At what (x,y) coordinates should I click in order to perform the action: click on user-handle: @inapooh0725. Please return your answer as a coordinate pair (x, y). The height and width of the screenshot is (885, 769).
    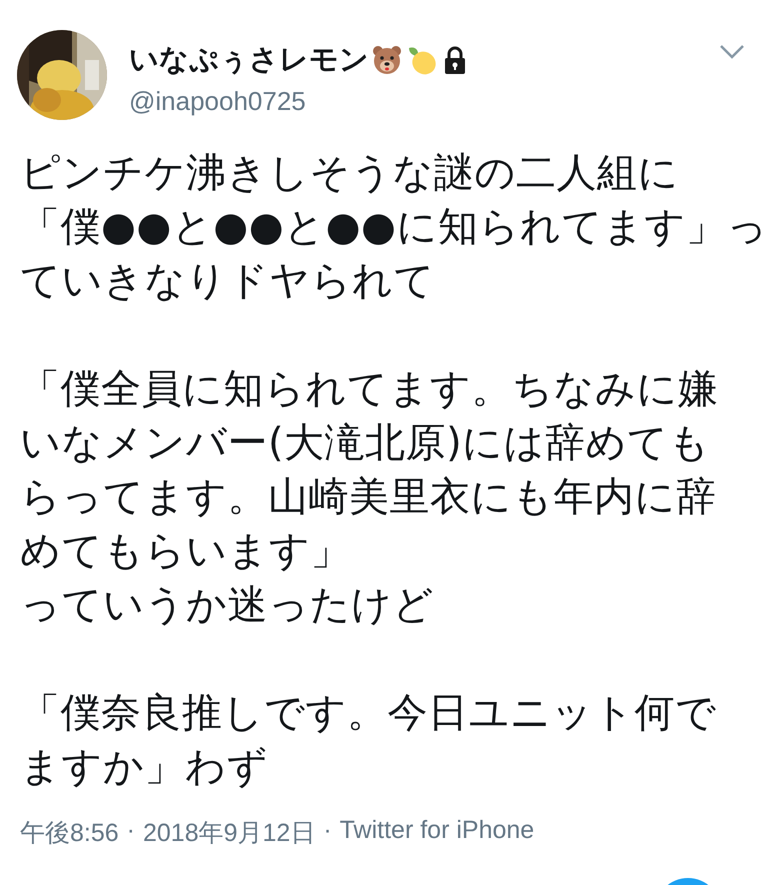
    Looking at the image, I should click on (218, 101).